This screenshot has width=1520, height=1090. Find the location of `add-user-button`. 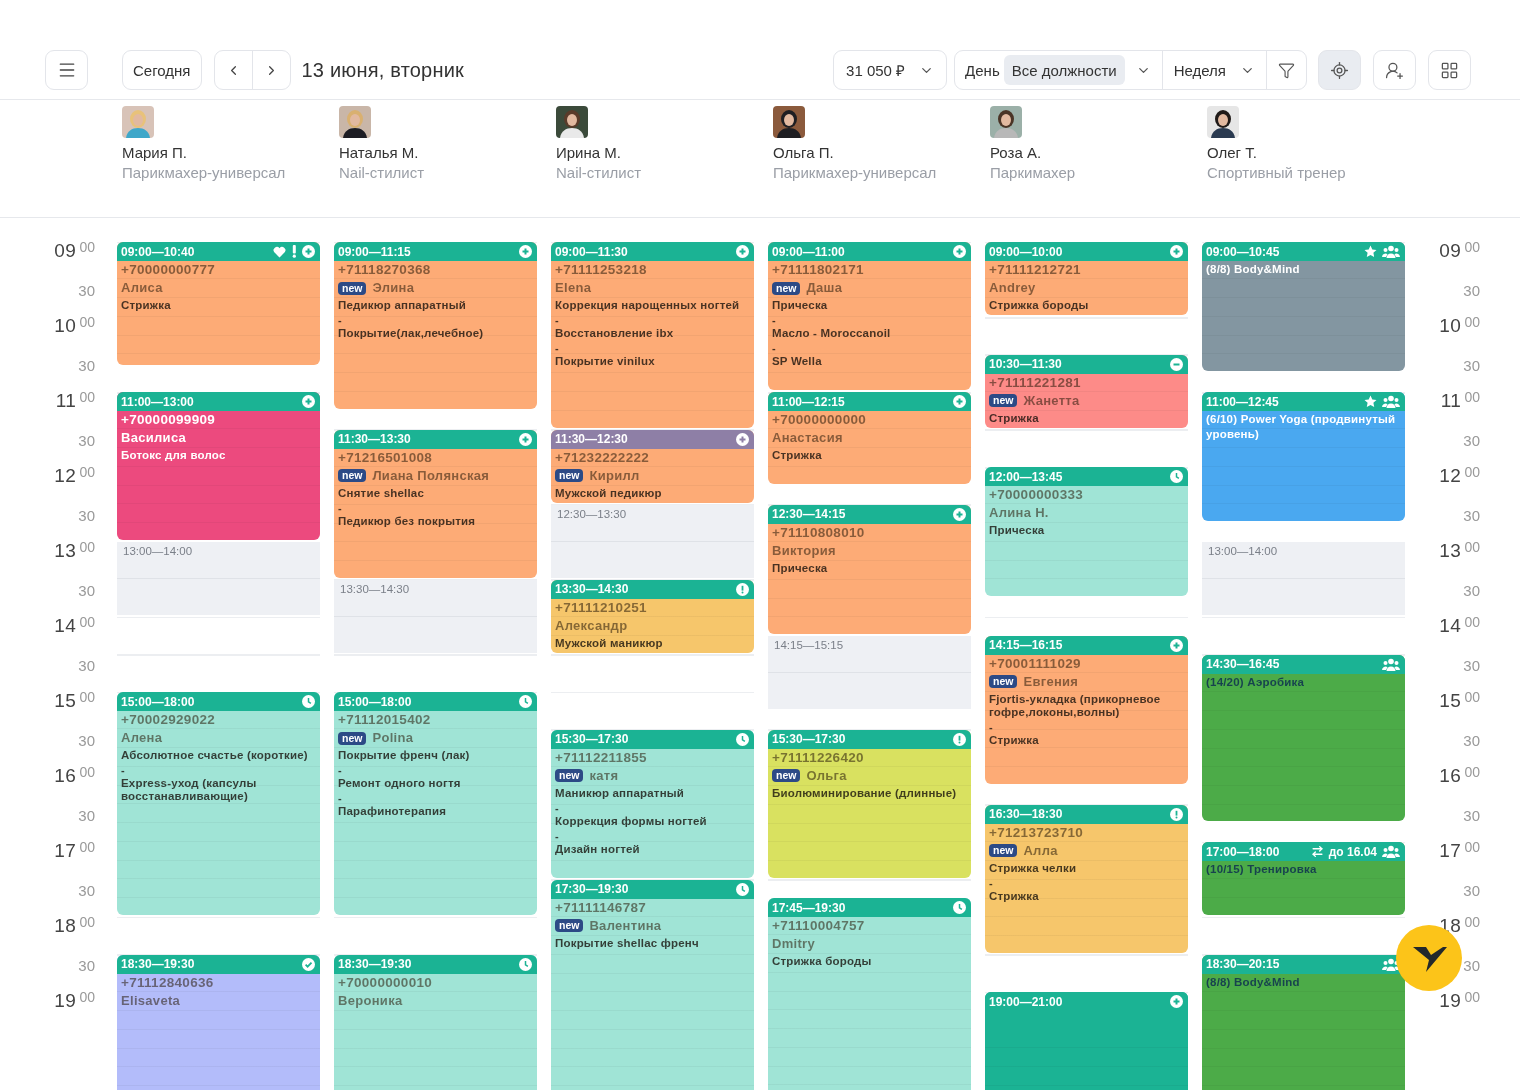

add-user-button is located at coordinates (1394, 70).